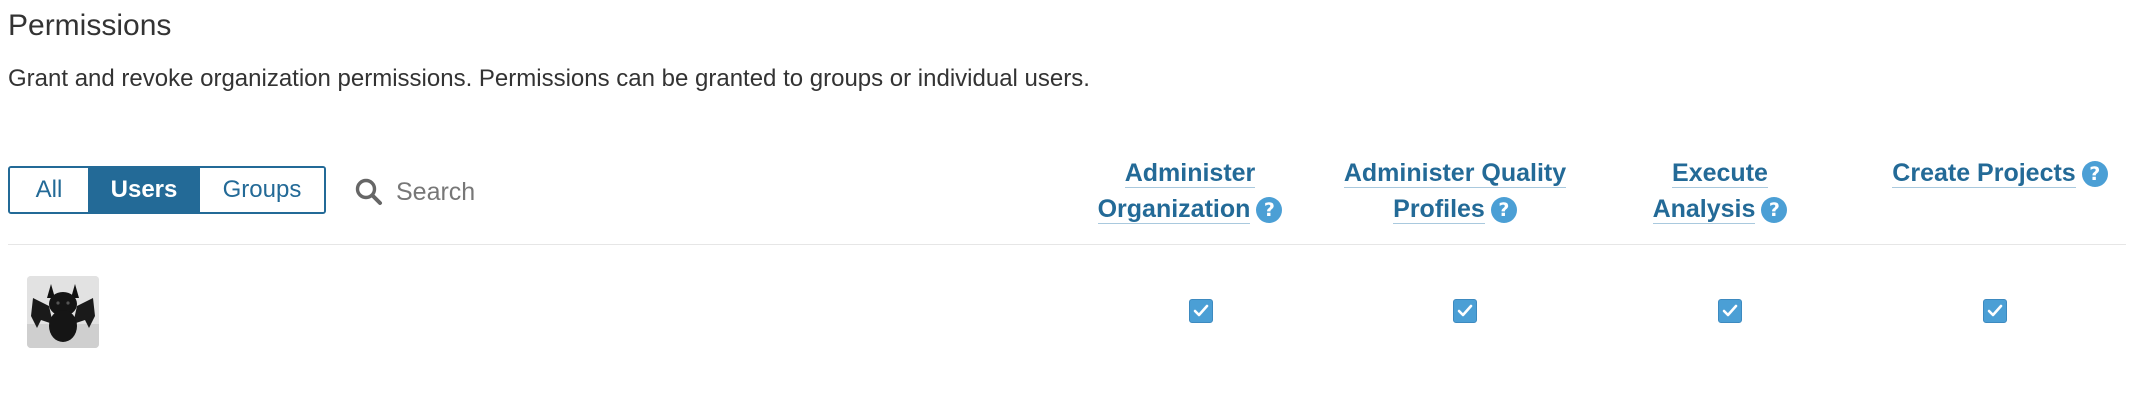 The height and width of the screenshot is (403, 2134). I want to click on permission-name: Create Projects, so click(1984, 173).